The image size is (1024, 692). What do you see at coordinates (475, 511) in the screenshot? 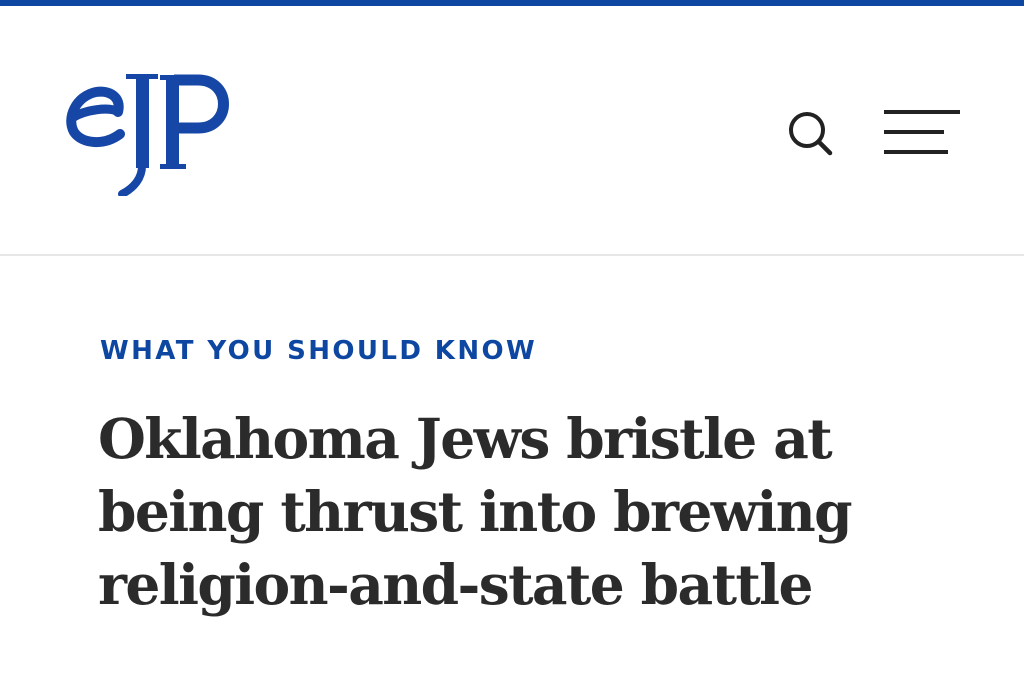
I see `headline-line: being thrust into brewing` at bounding box center [475, 511].